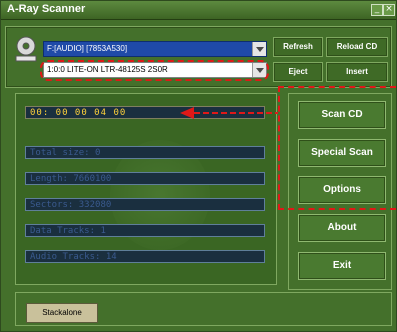  What do you see at coordinates (357, 72) in the screenshot?
I see `insert-button: Insert` at bounding box center [357, 72].